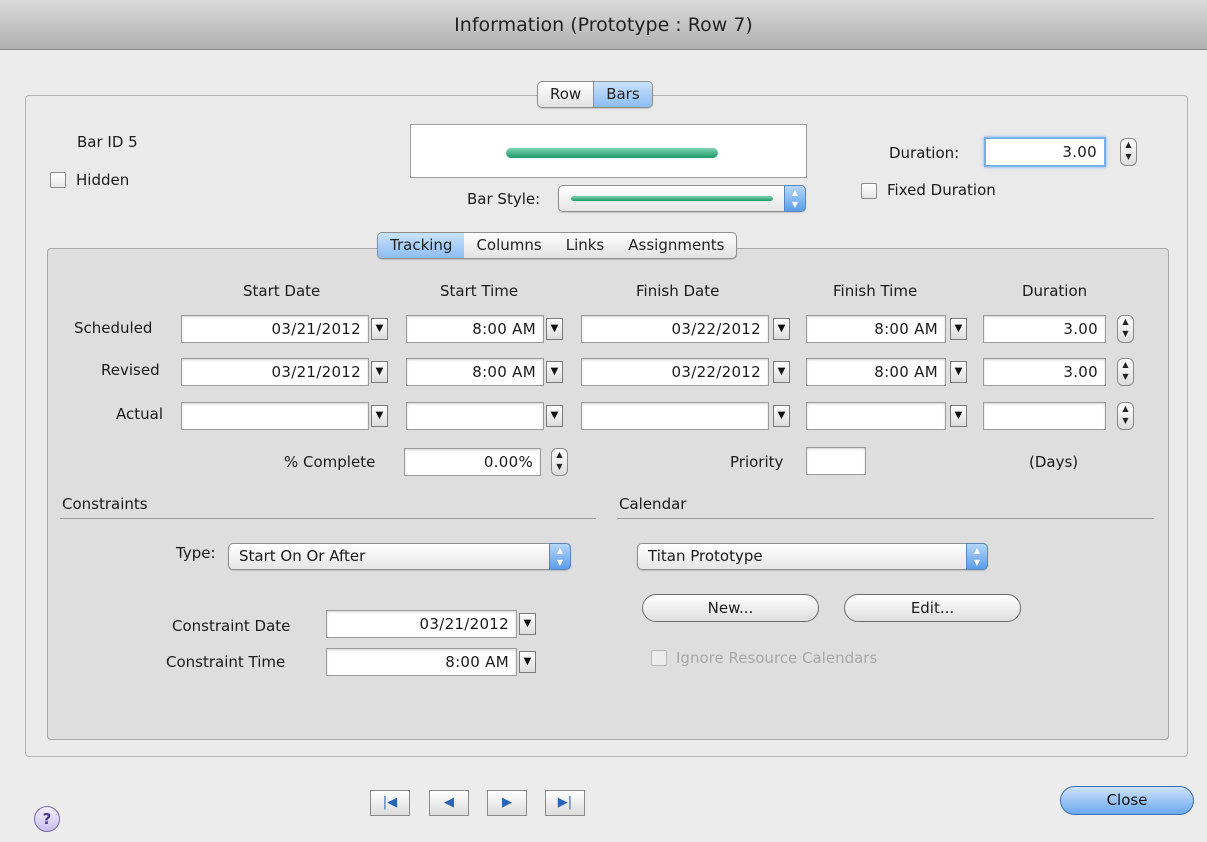  I want to click on percent-complete-label: % Complete, so click(330, 462).